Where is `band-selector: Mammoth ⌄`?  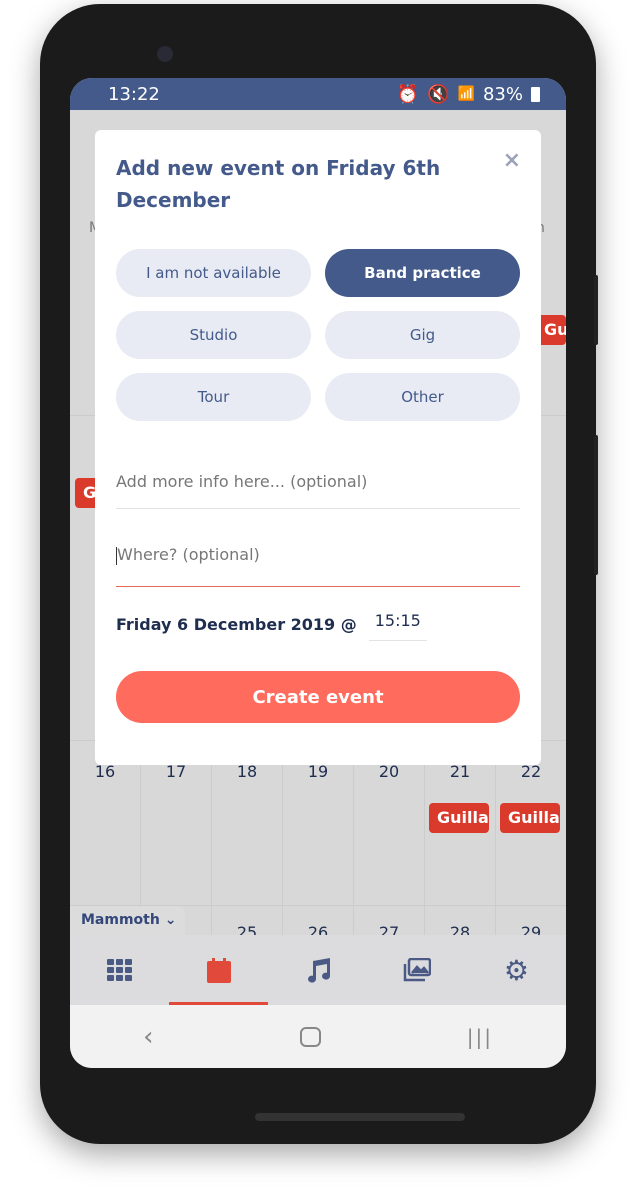
band-selector: Mammoth ⌄ is located at coordinates (127, 921).